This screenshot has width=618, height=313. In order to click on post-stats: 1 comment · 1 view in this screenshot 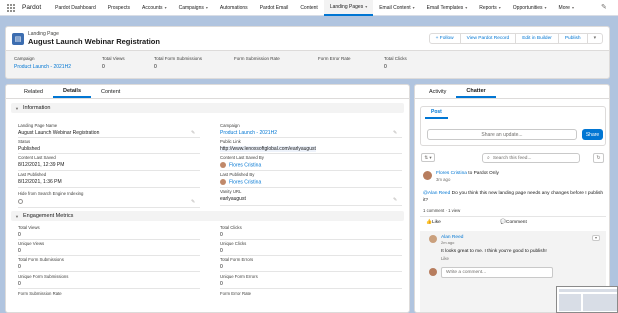, I will do `click(442, 210)`.